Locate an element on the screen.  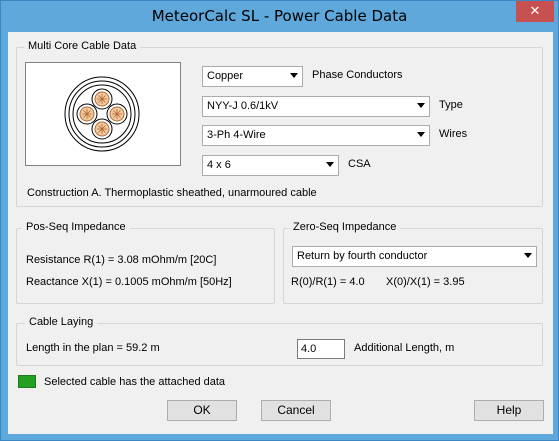
cancel-button: Cancel is located at coordinates (296, 410).